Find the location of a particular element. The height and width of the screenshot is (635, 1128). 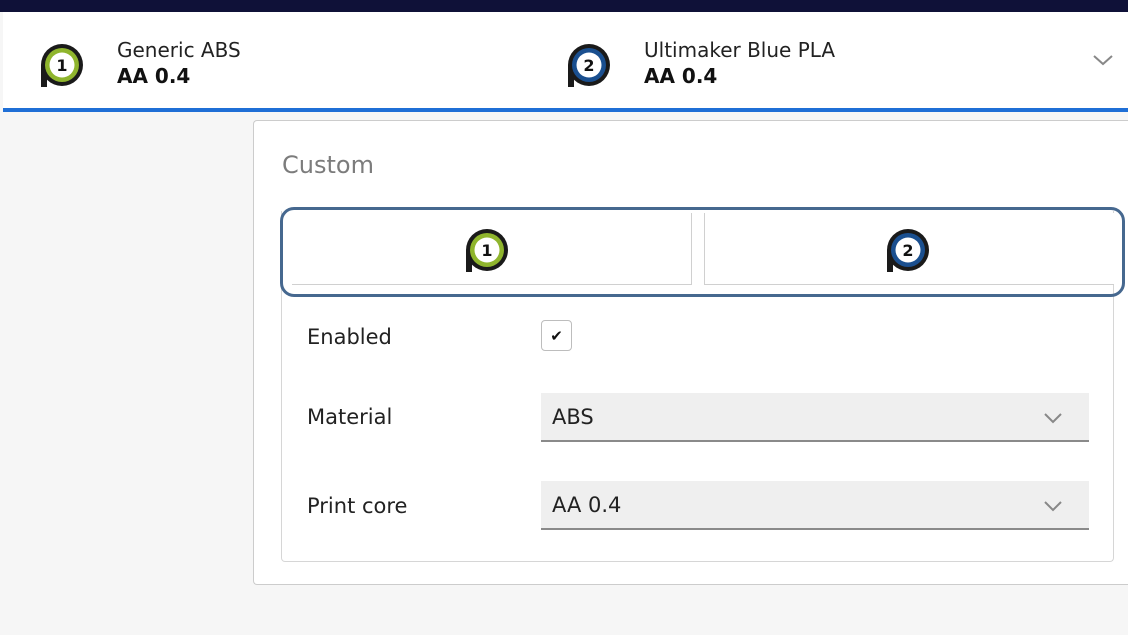

tab-1-number: 1 is located at coordinates (486, 250).